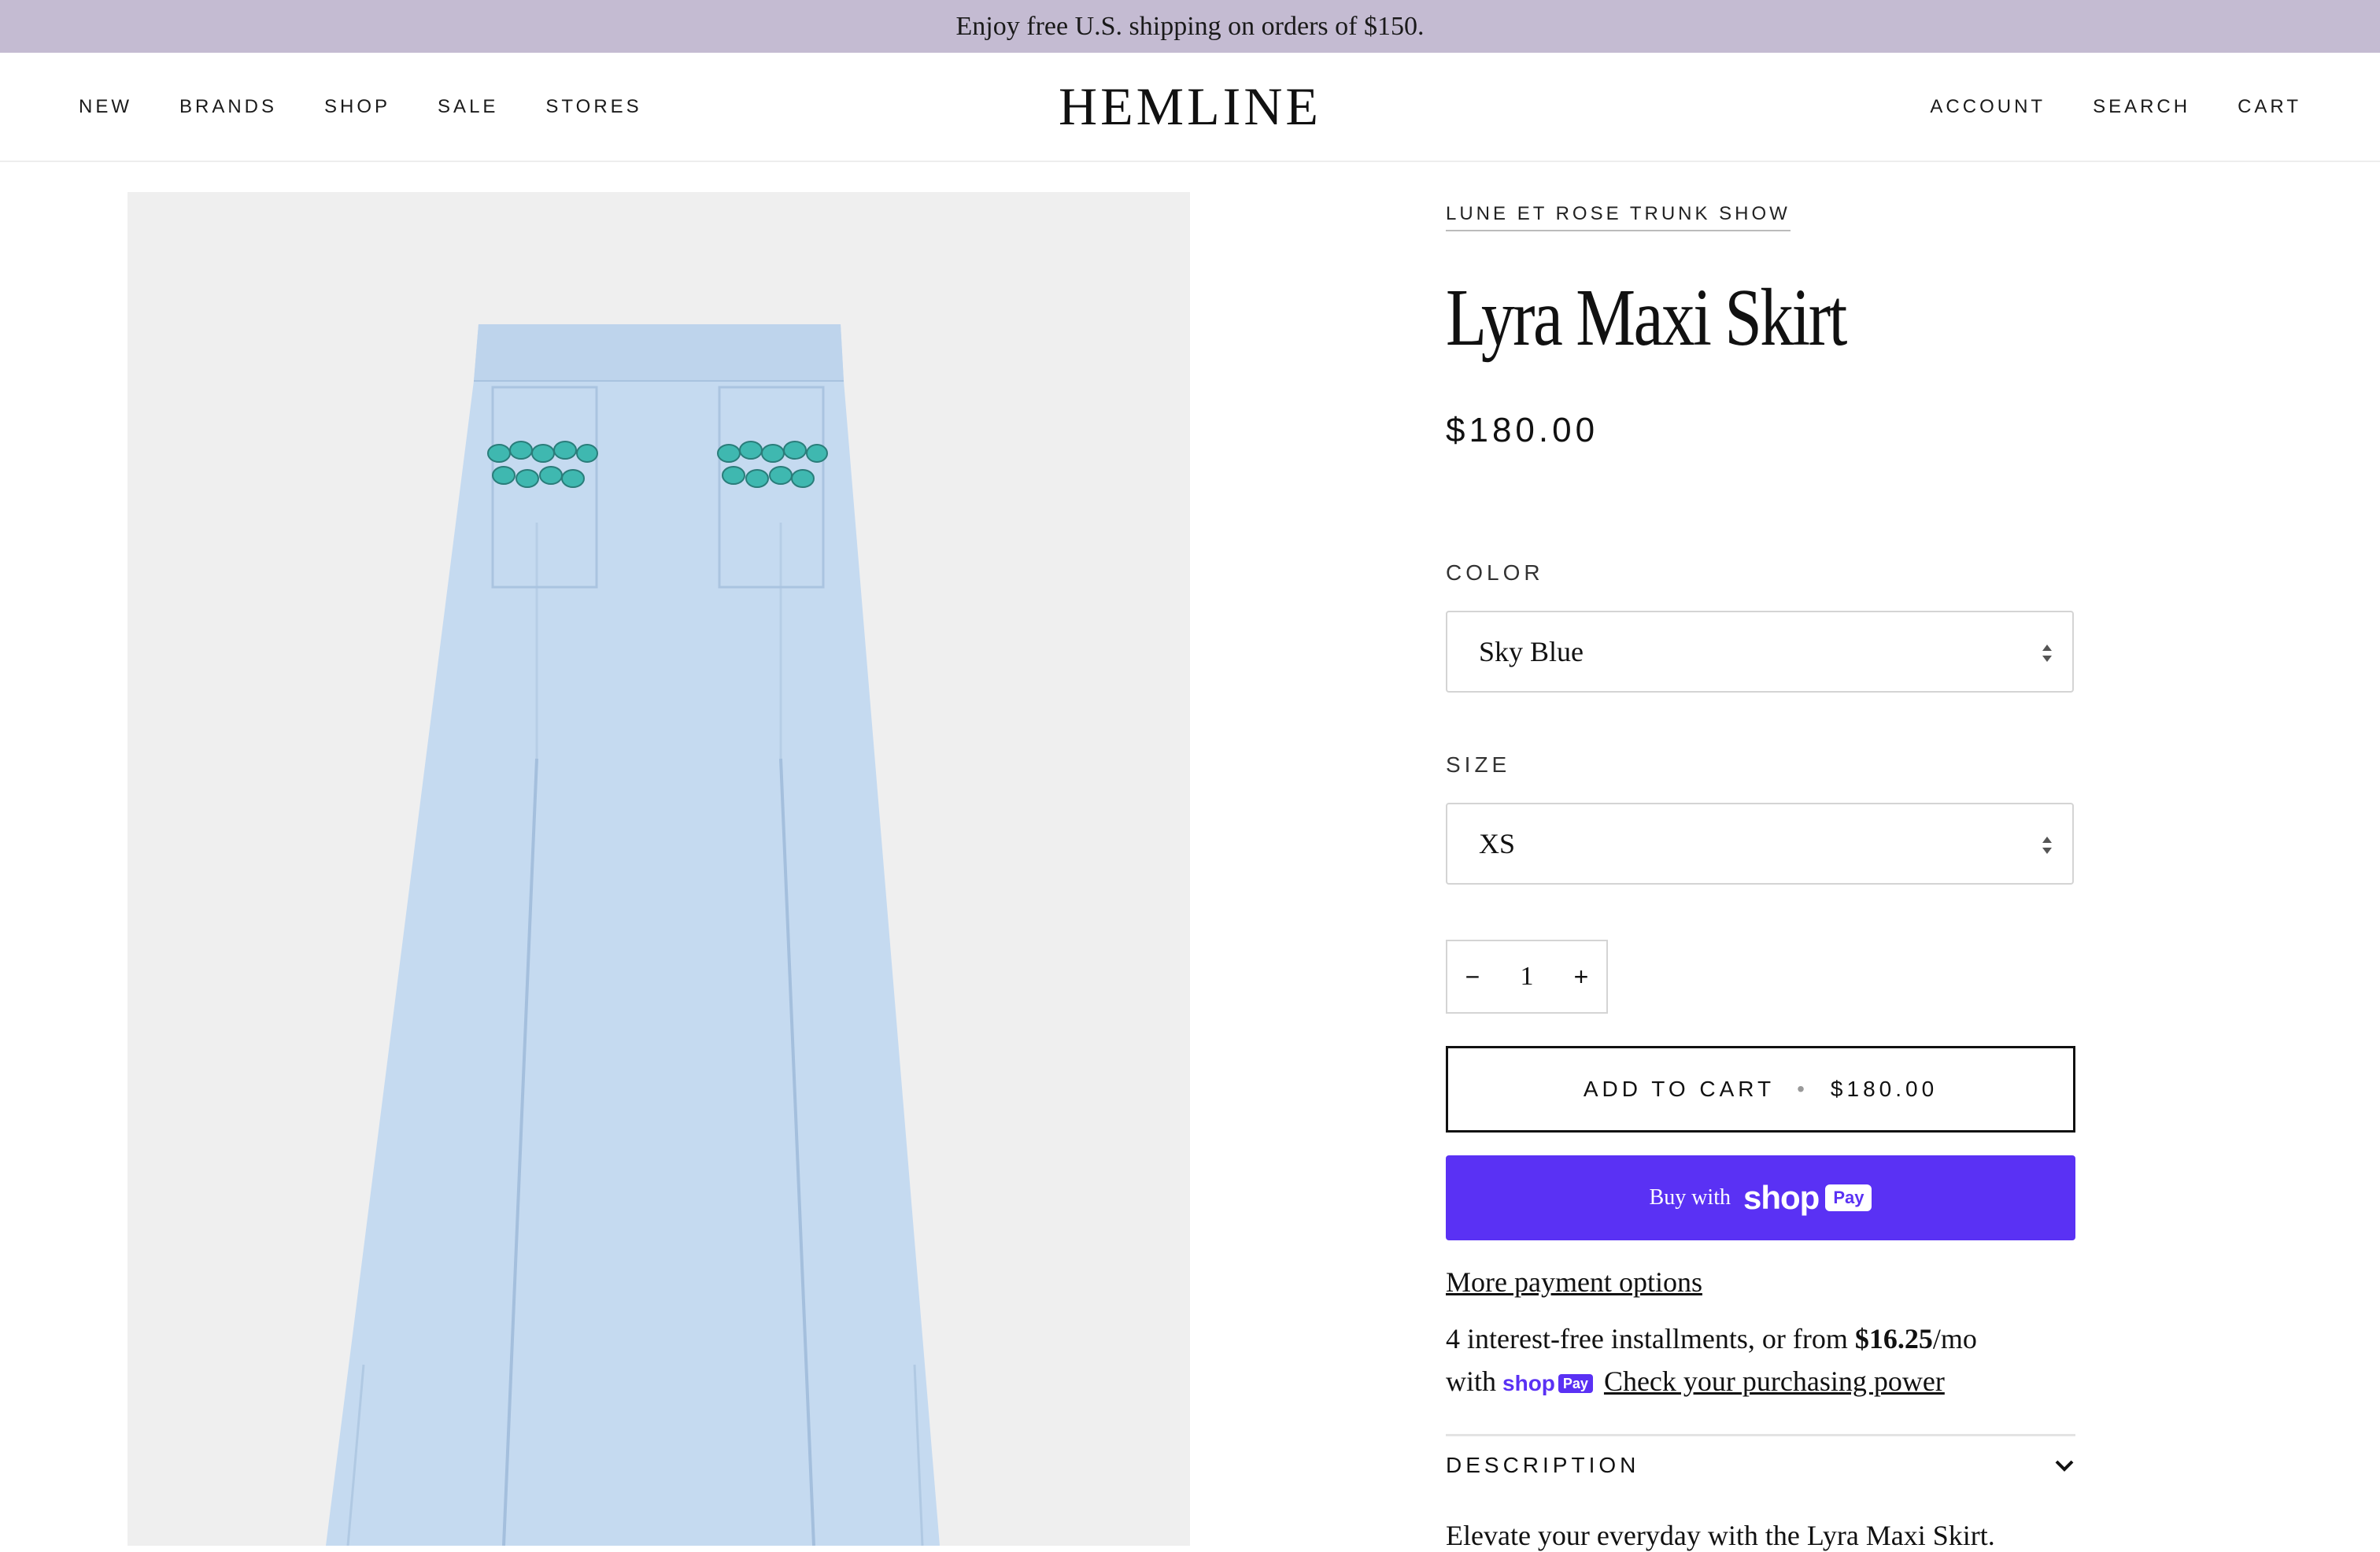  Describe the element at coordinates (2092, 107) in the screenshot. I see `utility-nav: ACCOUNT SEARCH CART` at that location.